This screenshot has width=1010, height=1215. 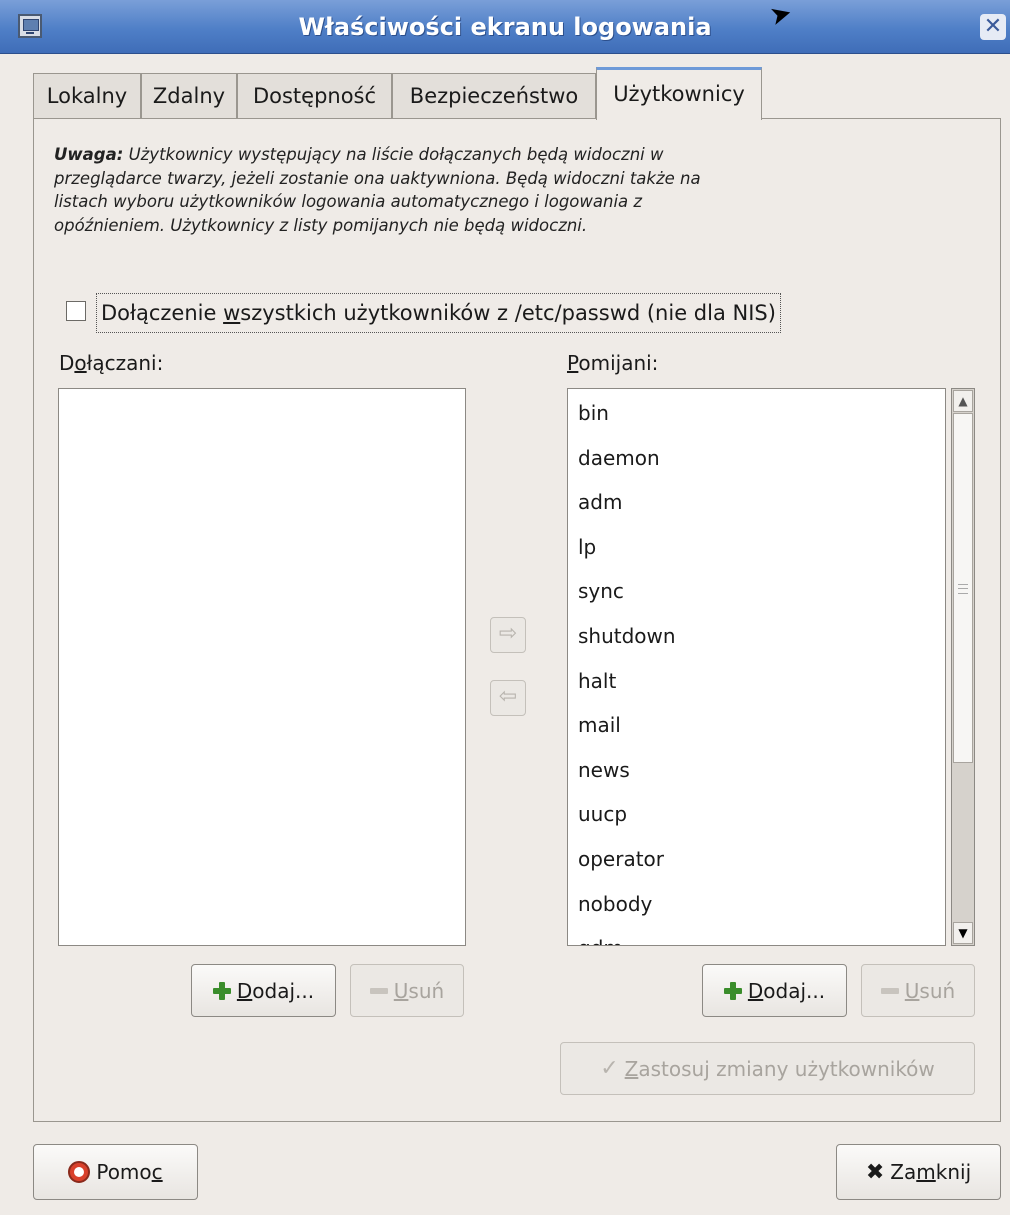 What do you see at coordinates (756, 725) in the screenshot?
I see `list-item: mail` at bounding box center [756, 725].